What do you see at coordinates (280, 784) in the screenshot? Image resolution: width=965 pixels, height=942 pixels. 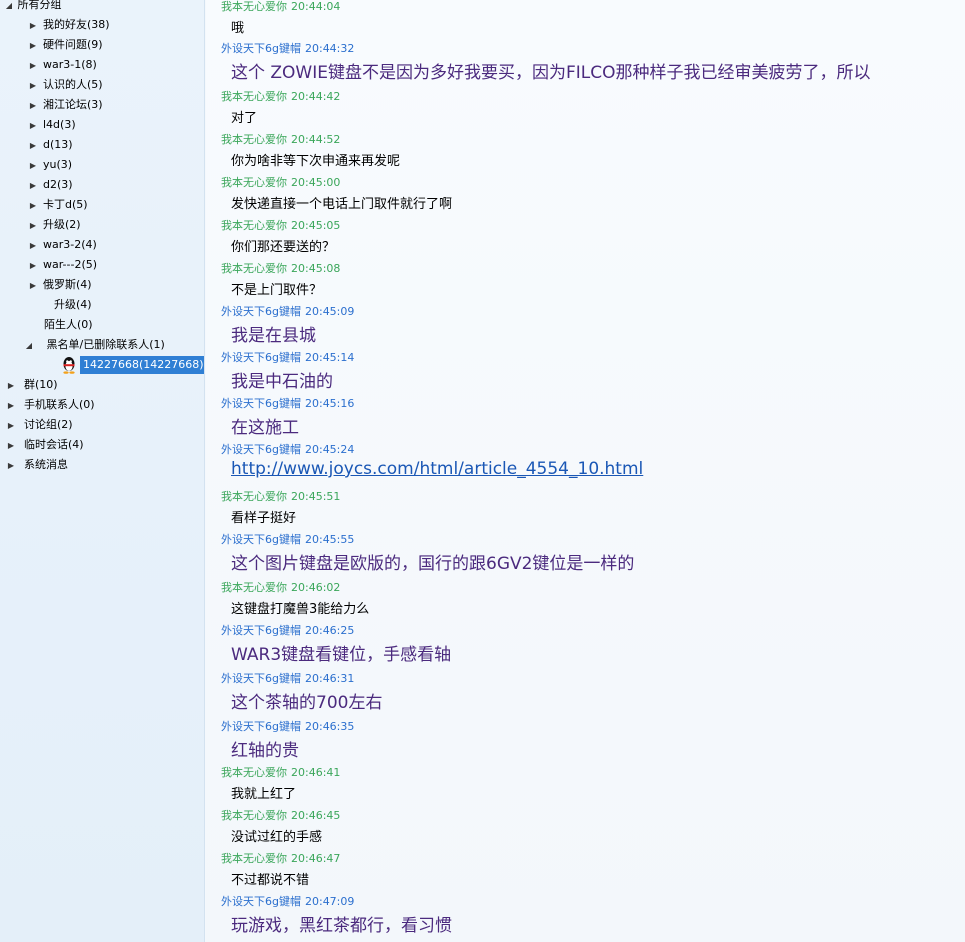 I see `chat-message: 我本无心爱你 20:46:41 我就上红了` at bounding box center [280, 784].